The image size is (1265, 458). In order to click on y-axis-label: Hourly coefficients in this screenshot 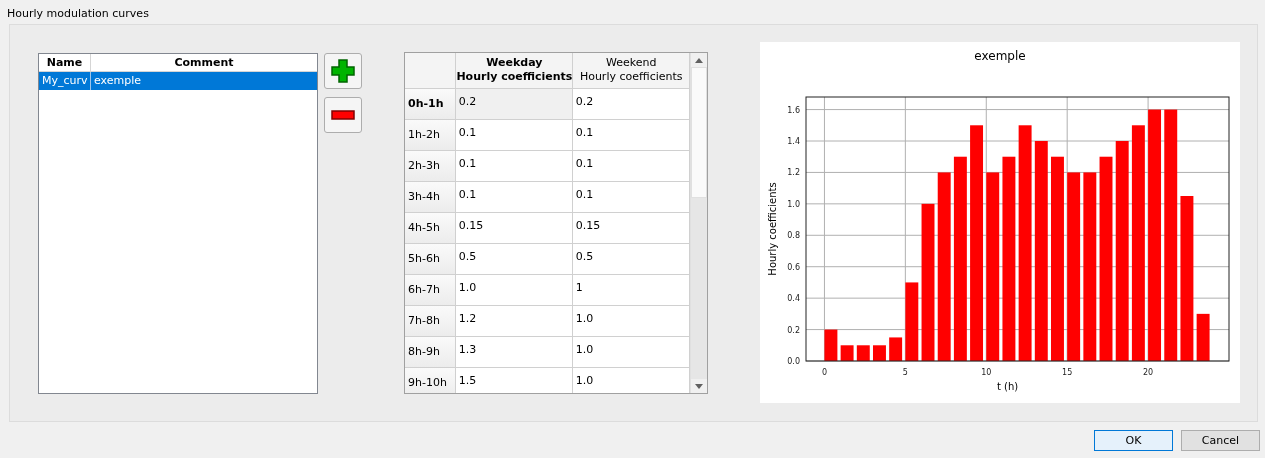, I will do `click(772, 229)`.